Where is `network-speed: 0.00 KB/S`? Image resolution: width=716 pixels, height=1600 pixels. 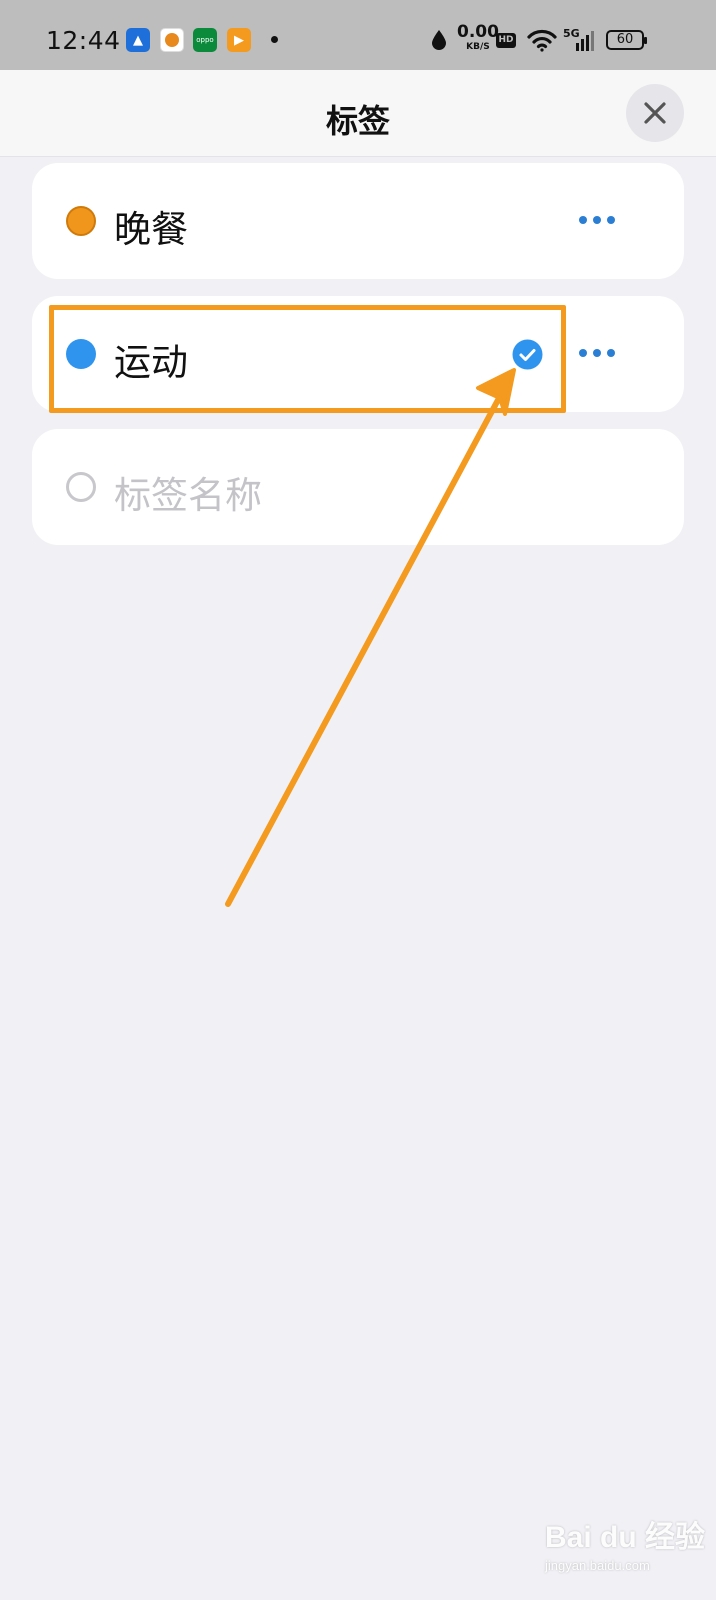 network-speed: 0.00 KB/S is located at coordinates (478, 38).